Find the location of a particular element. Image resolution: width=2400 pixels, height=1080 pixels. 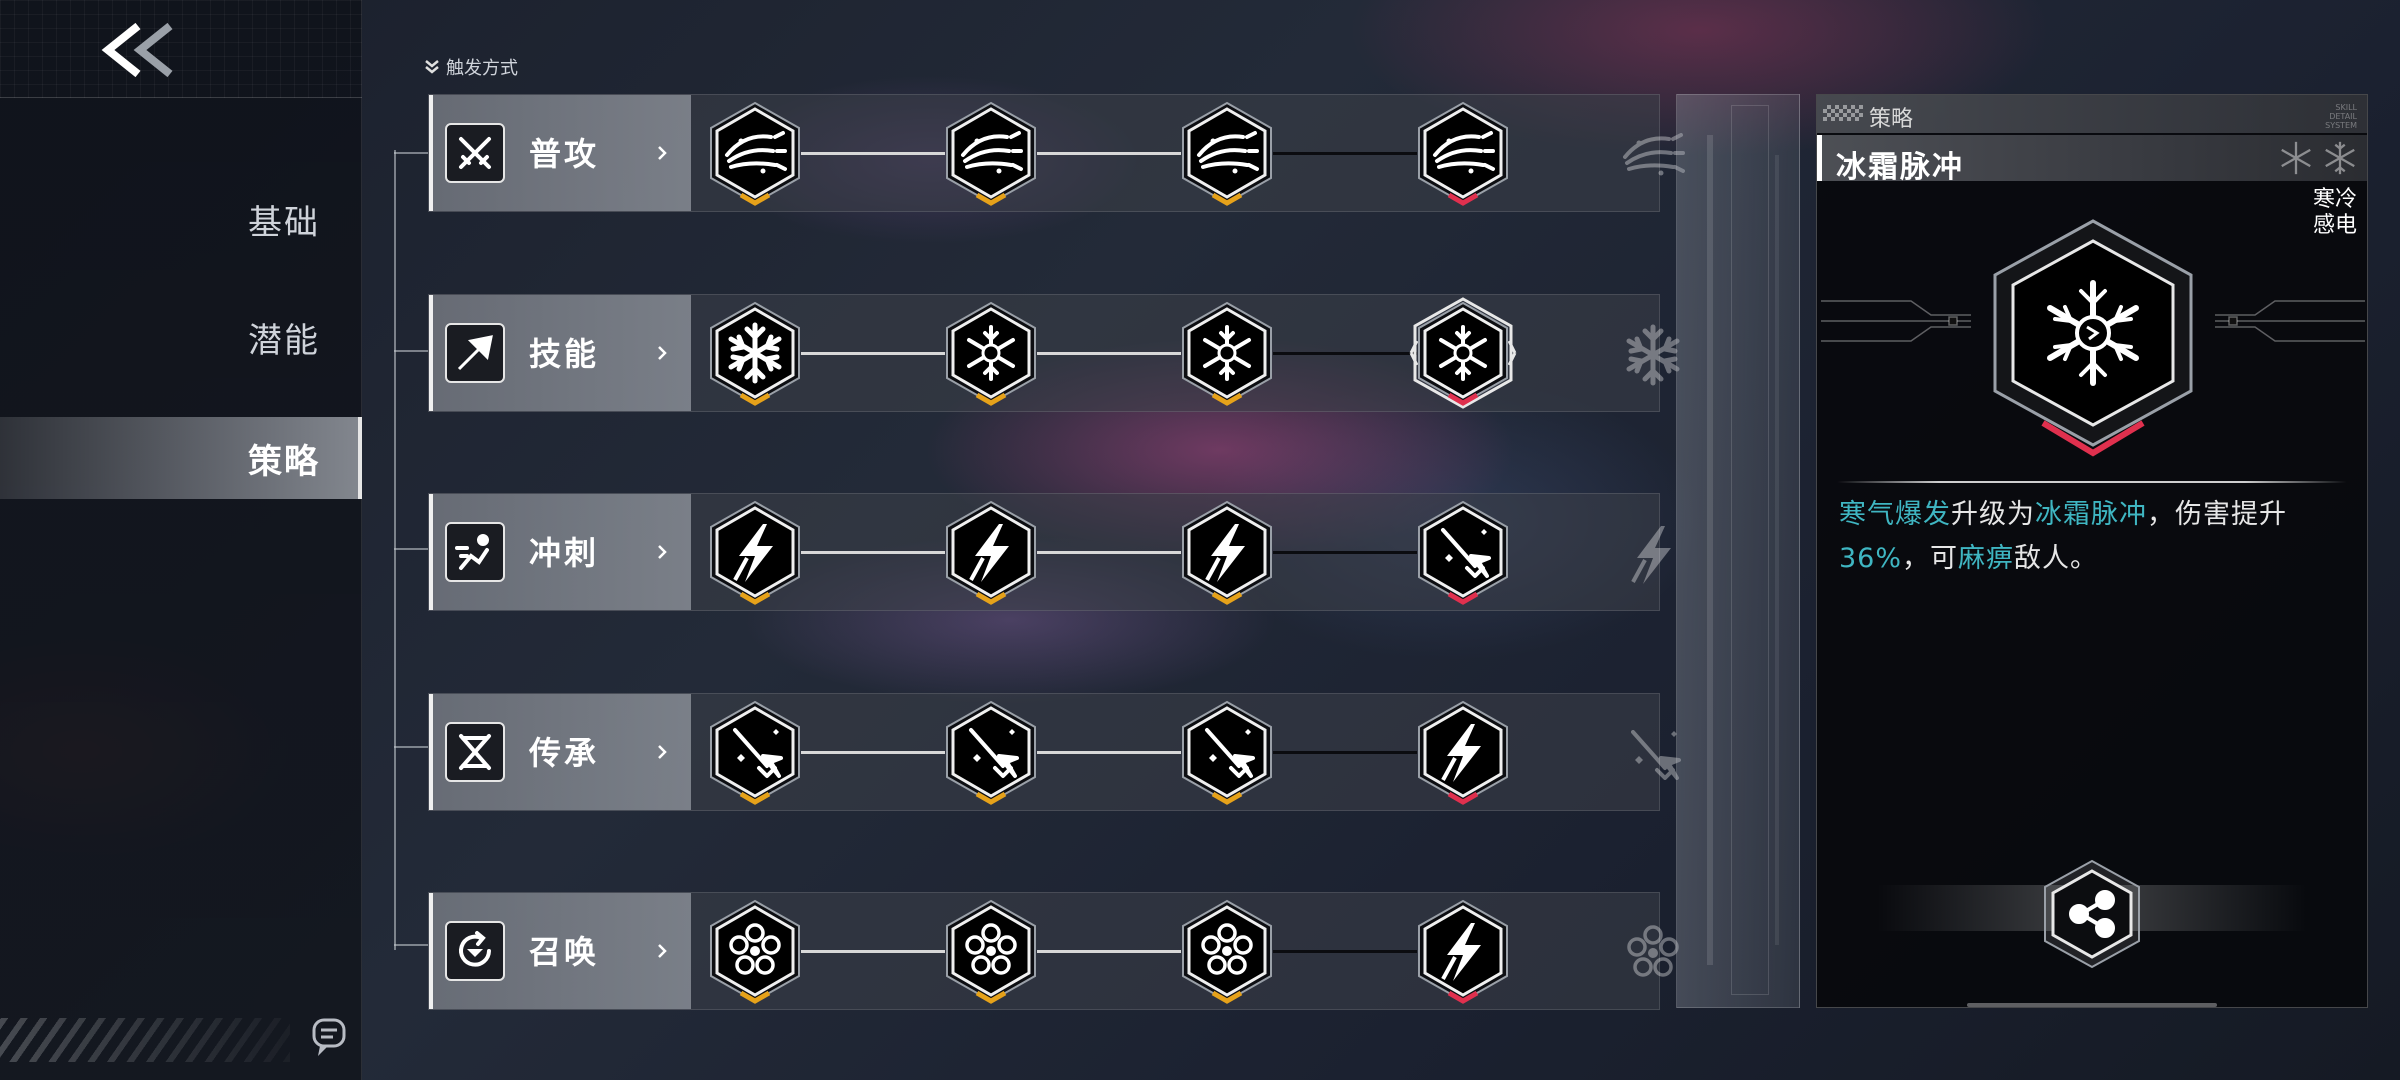

frost-pulse-large-icon is located at coordinates (2093, 340).